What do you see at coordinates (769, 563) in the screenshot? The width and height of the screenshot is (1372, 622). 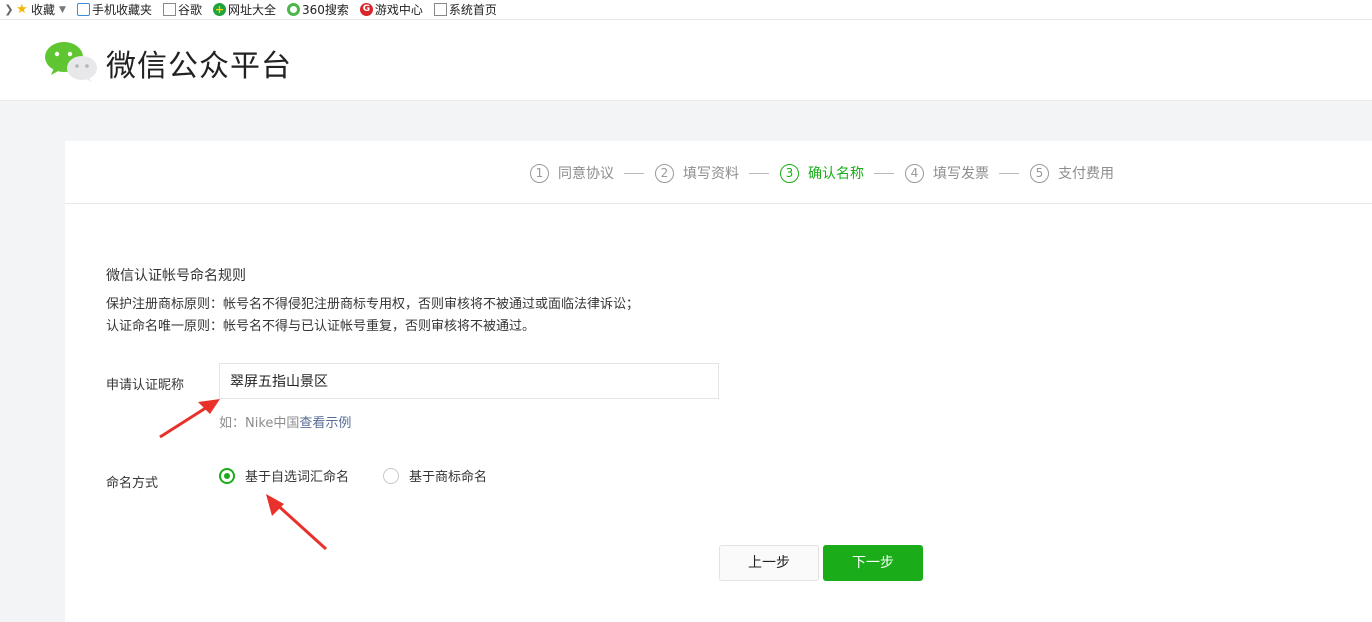 I see `previous-step-button: 上一步` at bounding box center [769, 563].